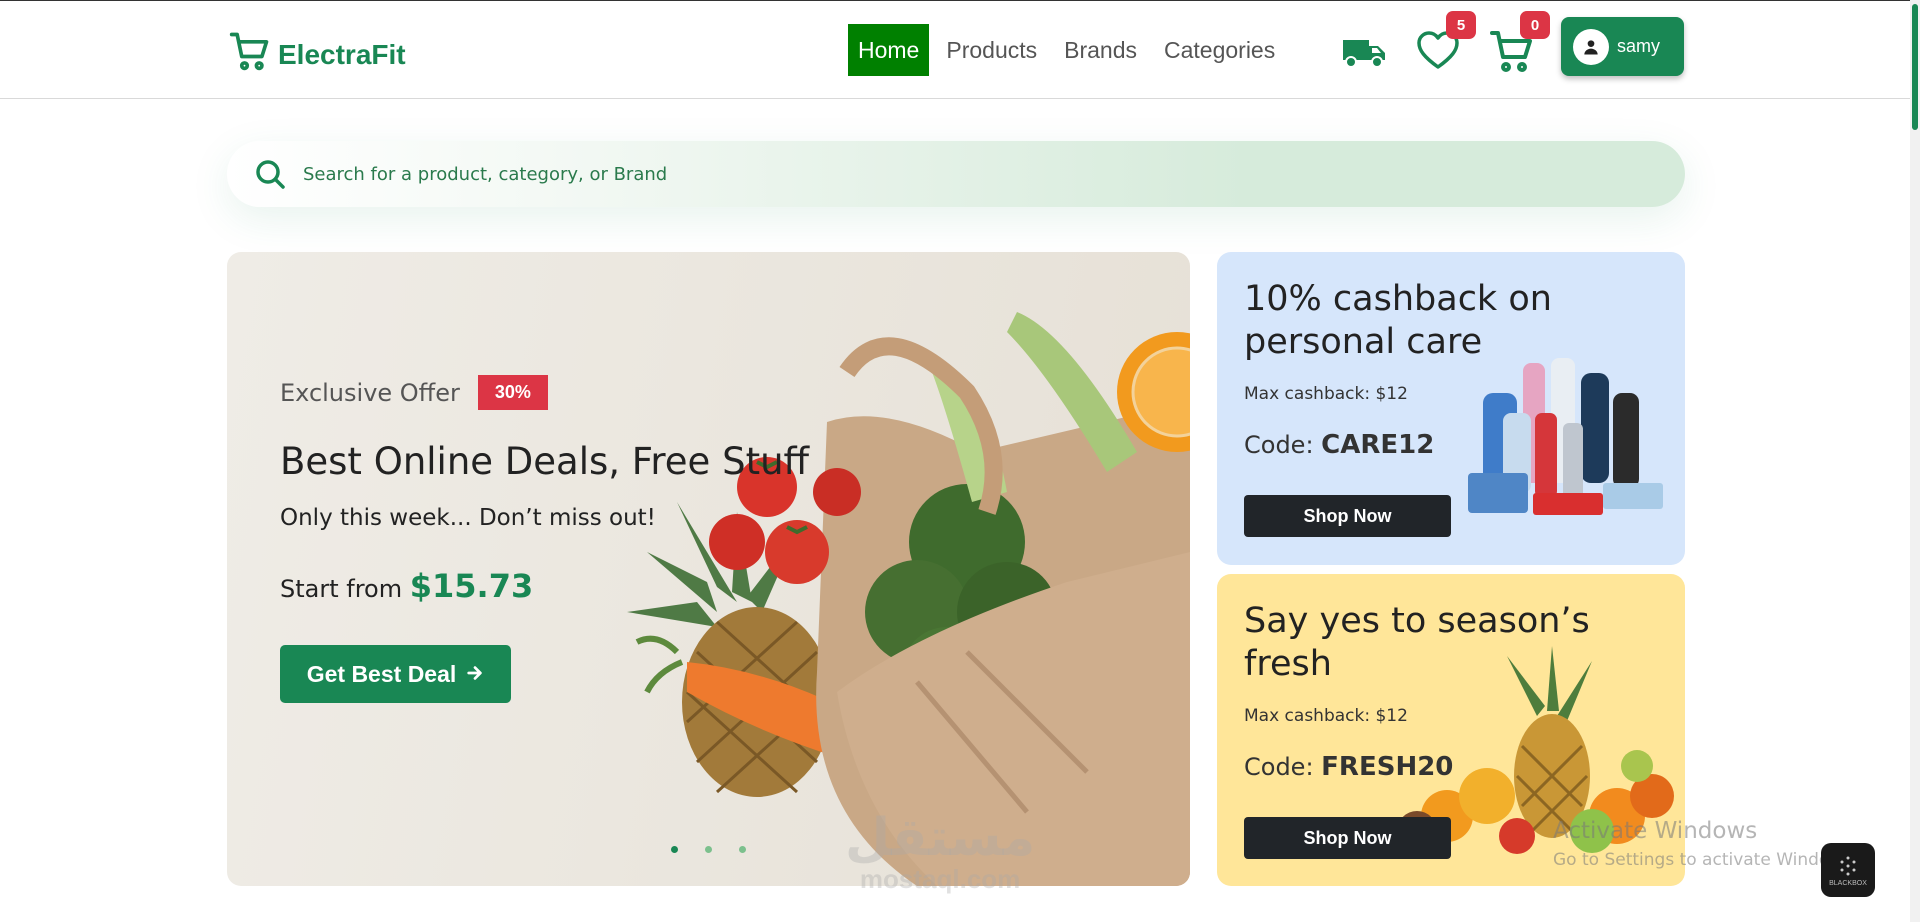 Image resolution: width=1920 pixels, height=922 pixels. What do you see at coordinates (1445, 43) in the screenshot?
I see `wishlist-heart-icon: 5` at bounding box center [1445, 43].